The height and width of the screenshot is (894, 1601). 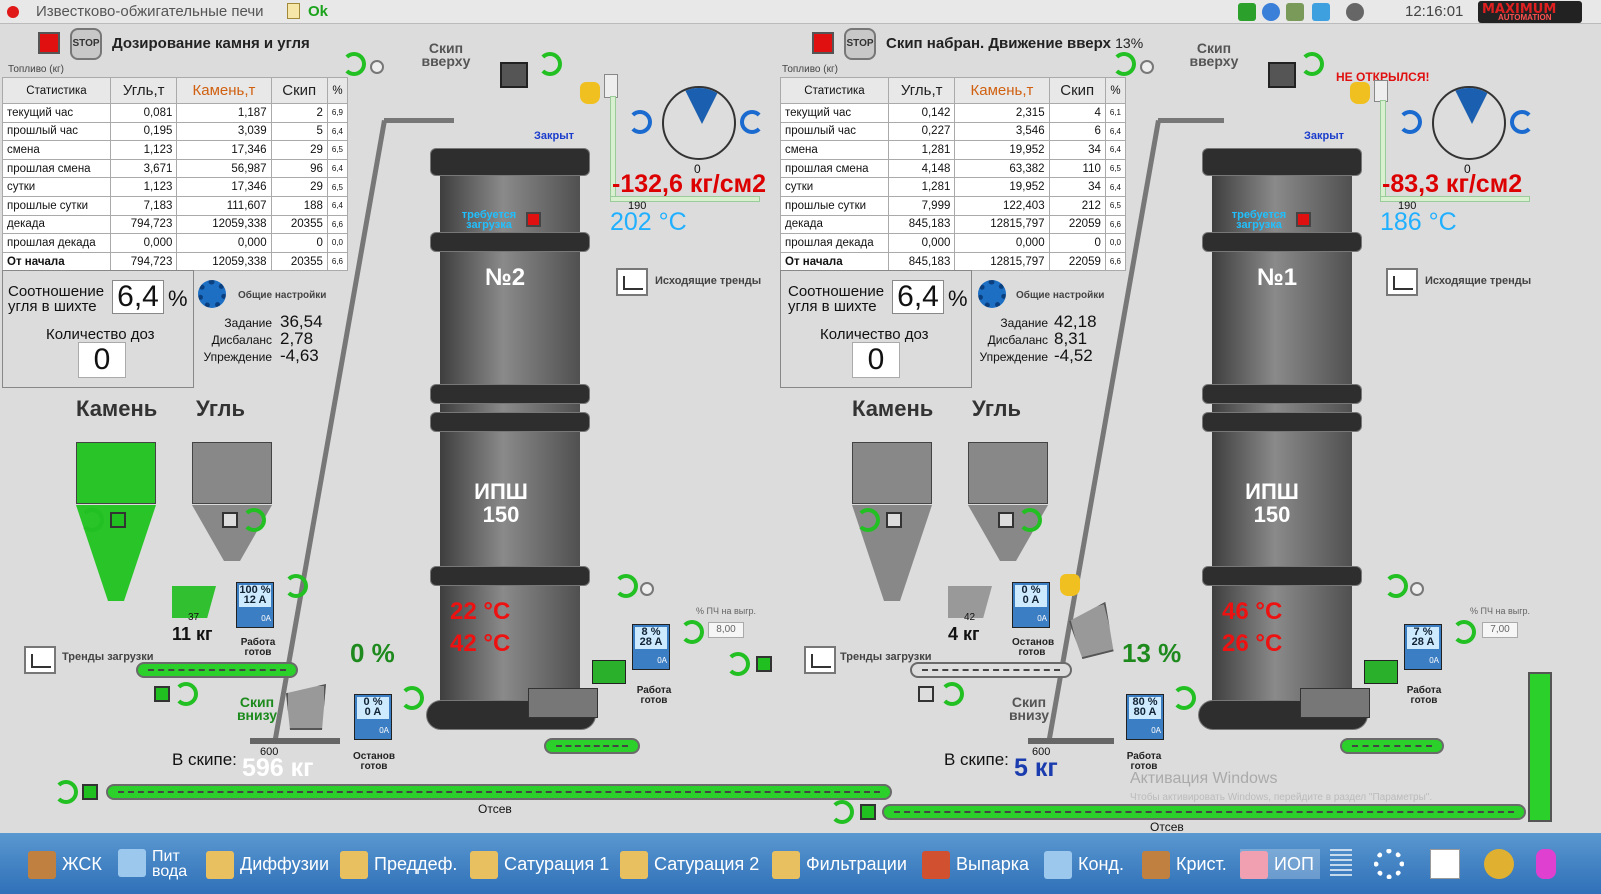 What do you see at coordinates (1499, 864) in the screenshot?
I see `engineer-icon` at bounding box center [1499, 864].